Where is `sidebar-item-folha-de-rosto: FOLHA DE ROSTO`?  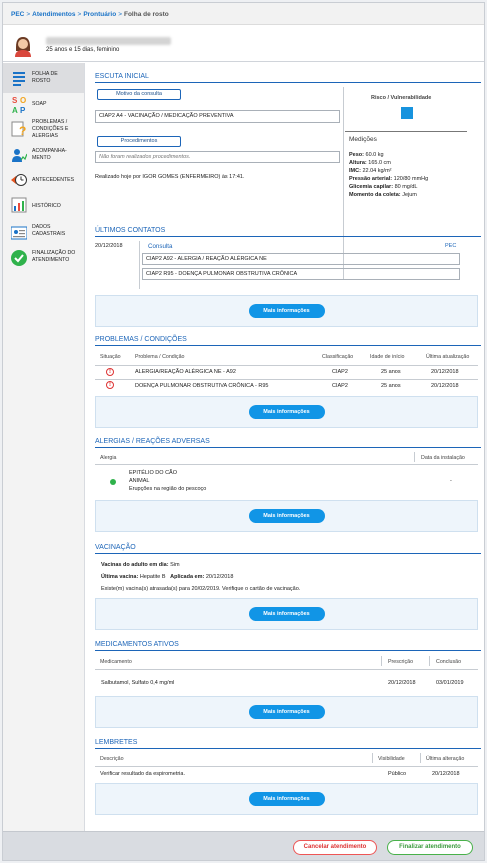 sidebar-item-folha-de-rosto: FOLHA DE ROSTO is located at coordinates (43, 78).